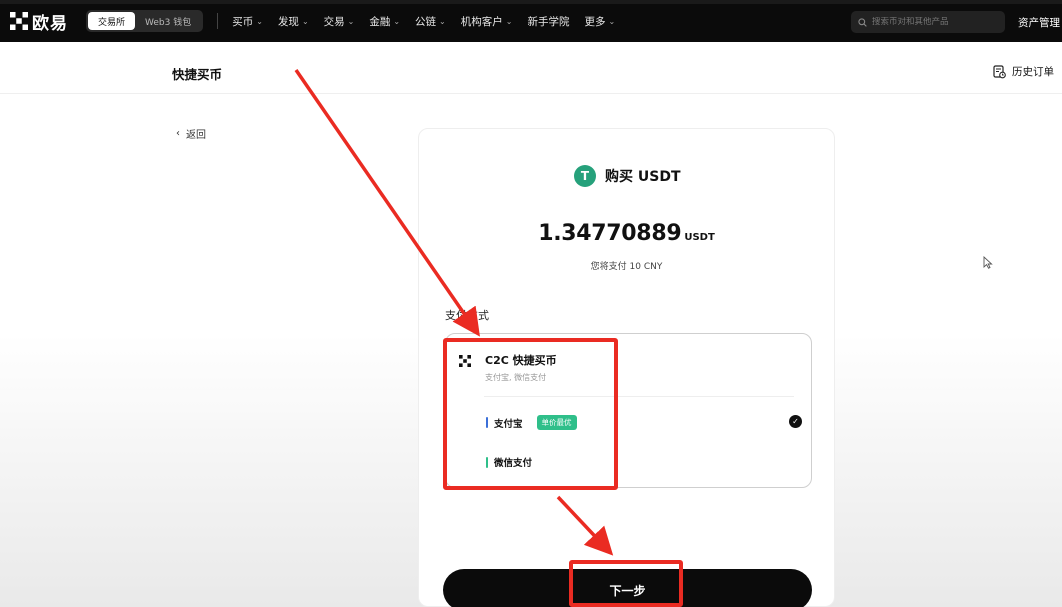  What do you see at coordinates (50, 23) in the screenshot?
I see `brand-name: 欧易` at bounding box center [50, 23].